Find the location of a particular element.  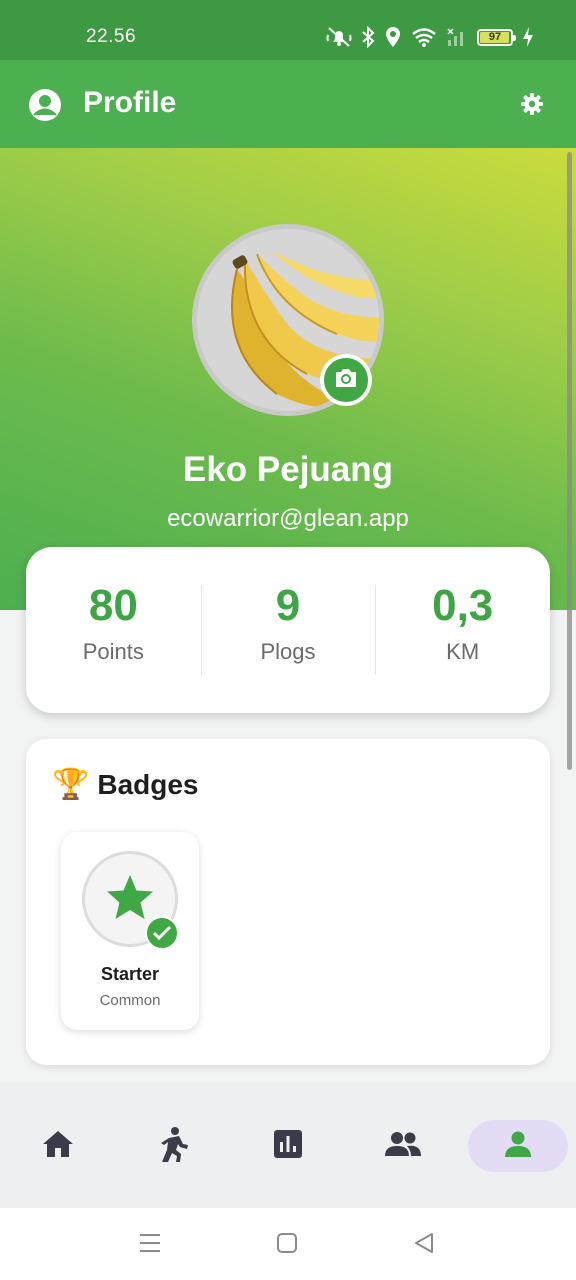

camera-icon is located at coordinates (346, 380).